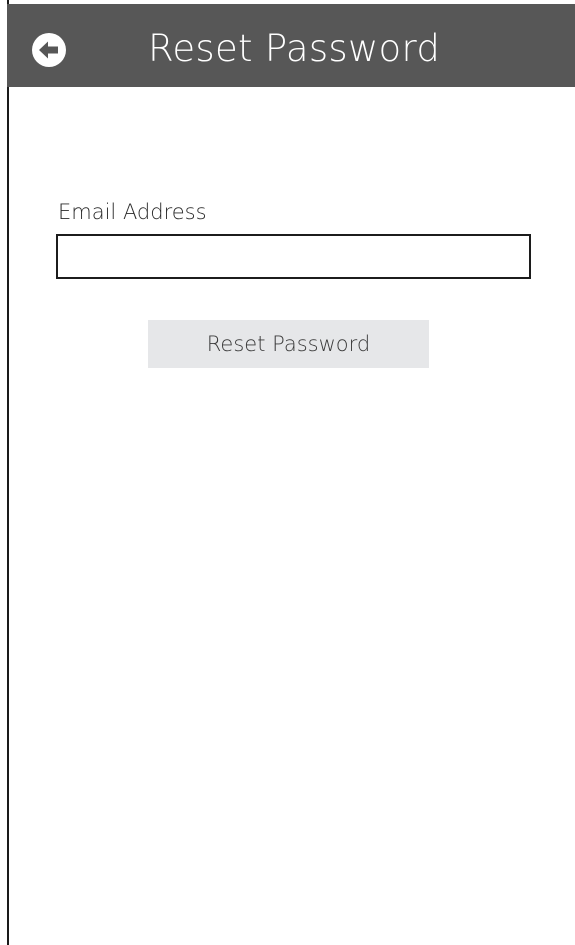 The width and height of the screenshot is (575, 945). Describe the element at coordinates (293, 256) in the screenshot. I see `email-field` at that location.